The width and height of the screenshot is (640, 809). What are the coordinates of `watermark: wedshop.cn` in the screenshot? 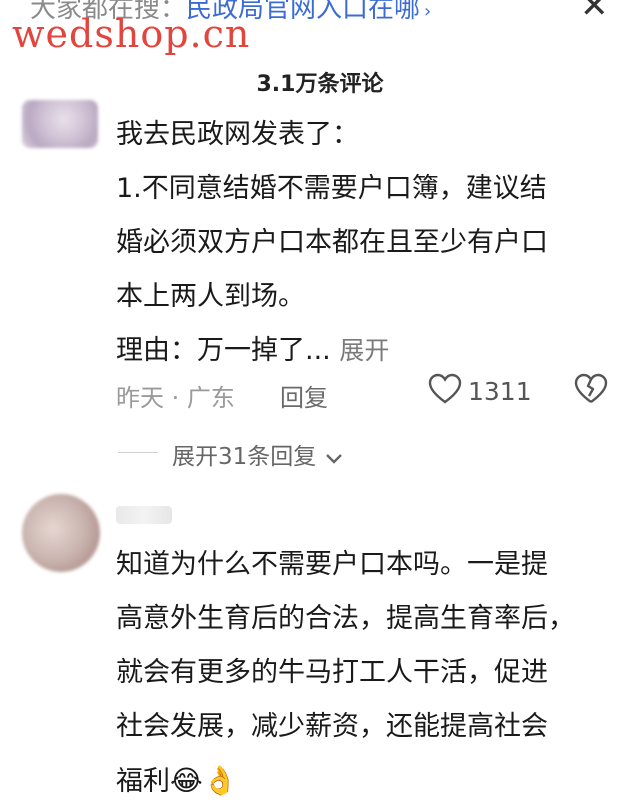 It's located at (131, 34).